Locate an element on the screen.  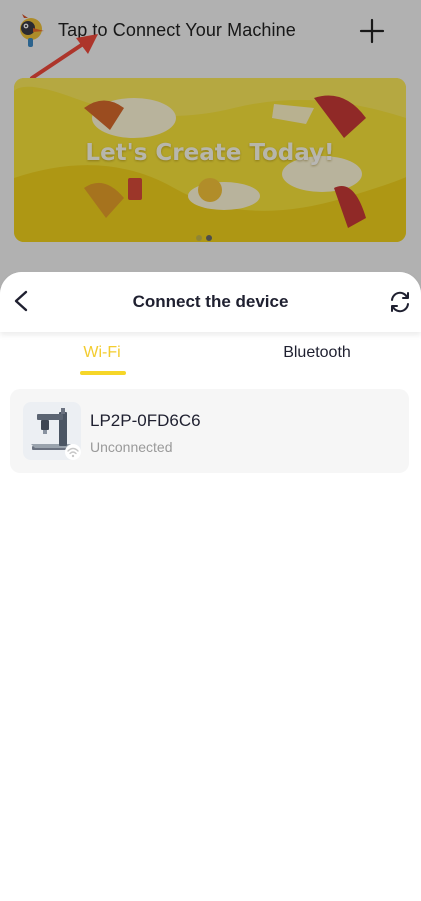
sheet-header: Connect the device is located at coordinates (210, 302).